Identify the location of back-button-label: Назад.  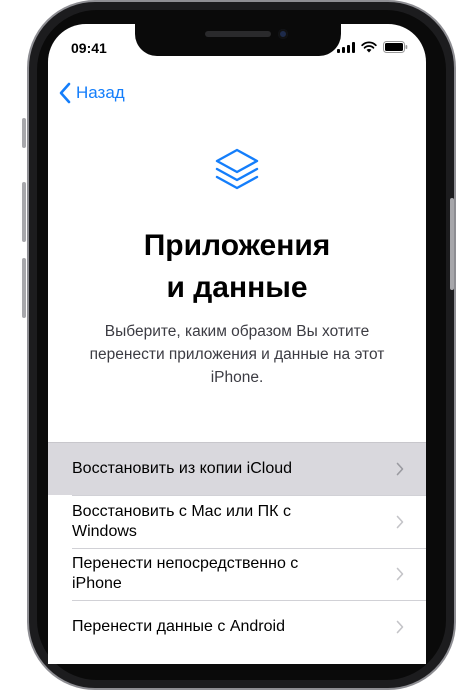
(100, 92).